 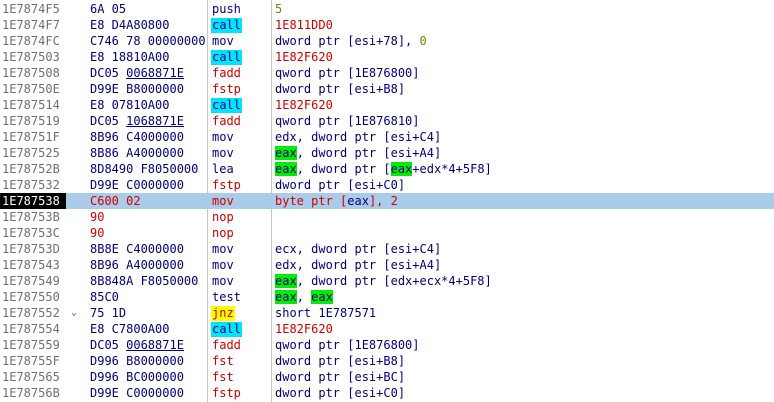 What do you see at coordinates (35, 313) in the screenshot?
I see `address-cell: 1E787552` at bounding box center [35, 313].